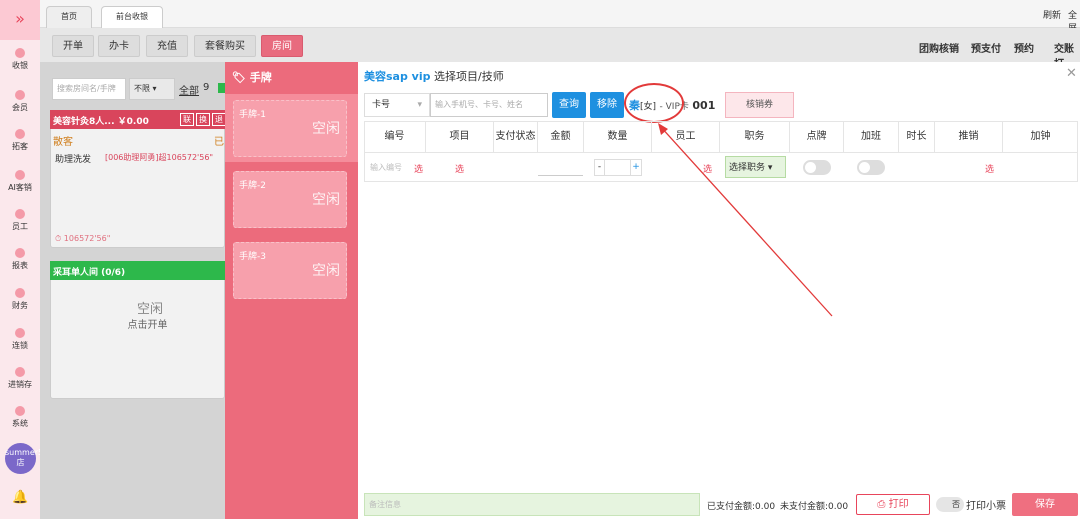 Image resolution: width=1080 pixels, height=519 pixels. I want to click on sidebar-label: 财务, so click(20, 305).